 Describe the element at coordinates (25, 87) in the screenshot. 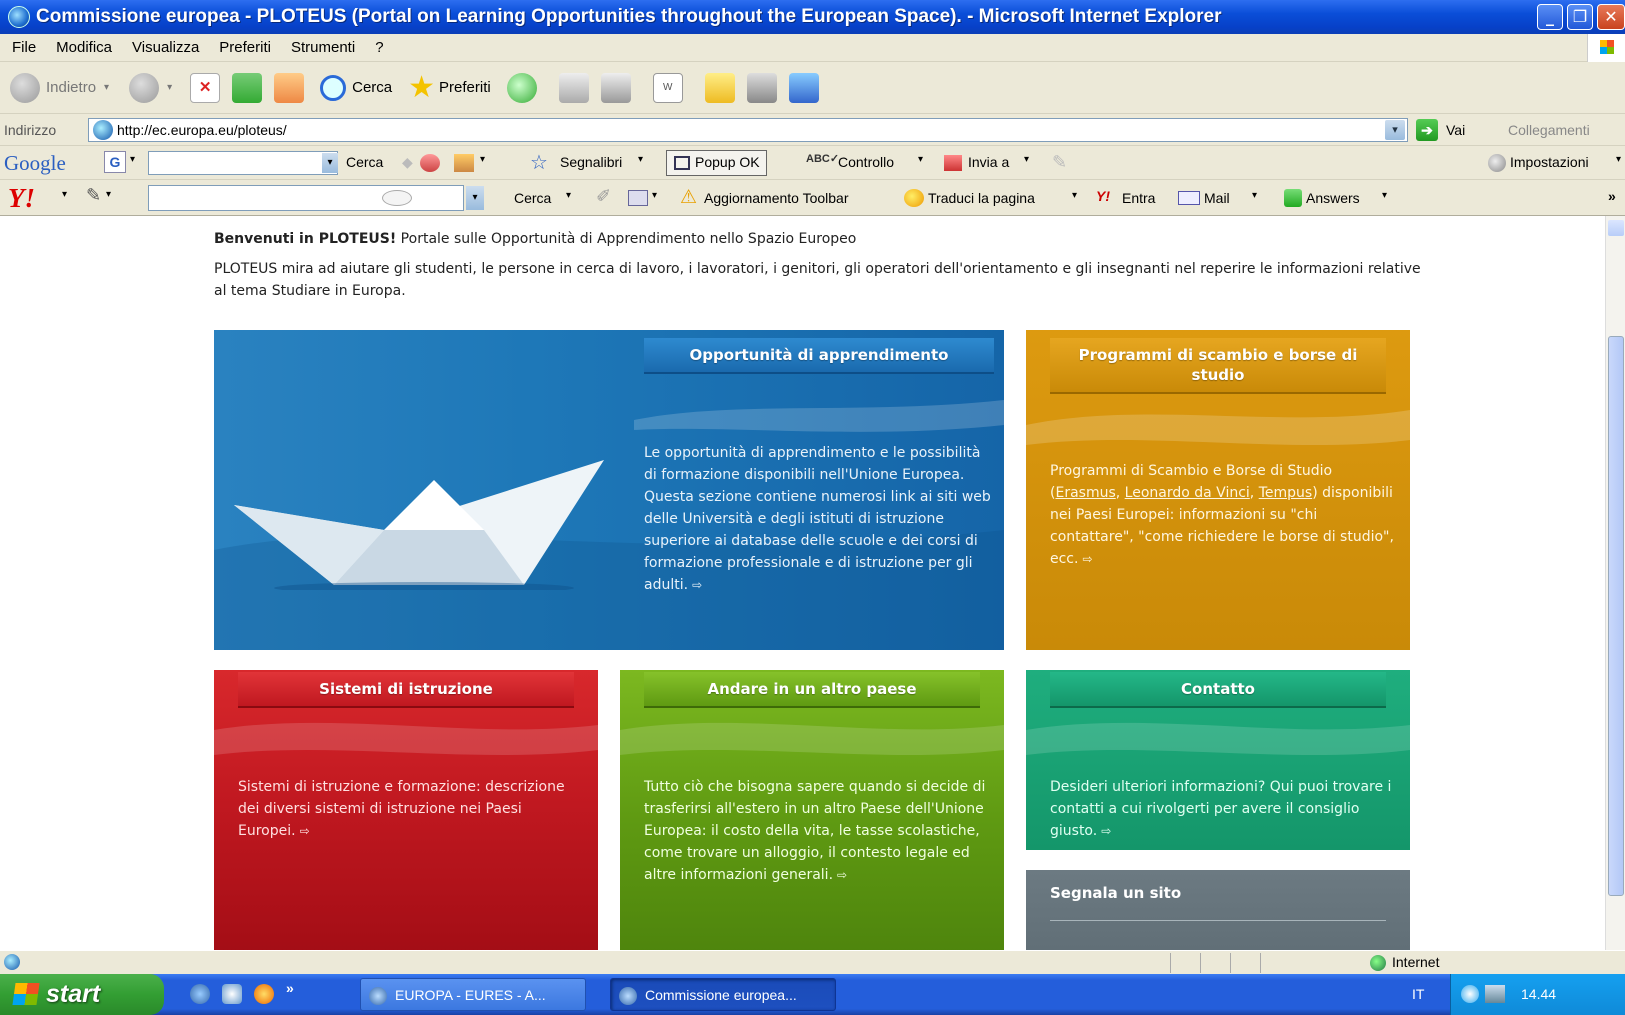

I see `back-arrow-icon` at that location.